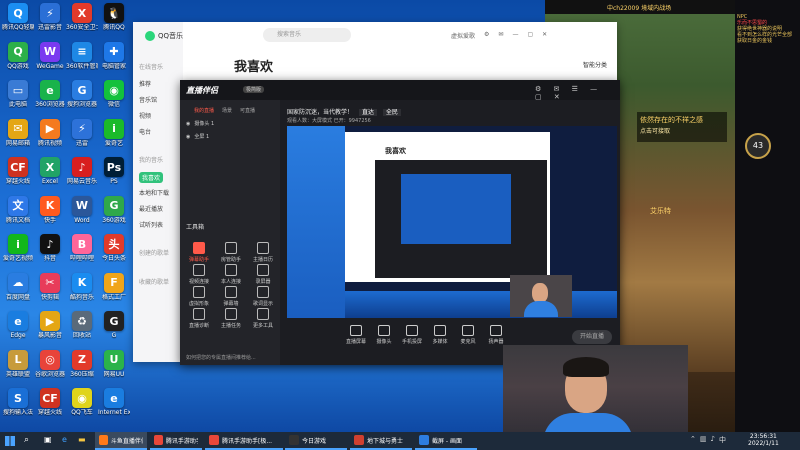 This screenshot has width=800, height=450. What do you see at coordinates (50, 209) in the screenshot?
I see `desktop-shortcut: K 快手` at bounding box center [50, 209].